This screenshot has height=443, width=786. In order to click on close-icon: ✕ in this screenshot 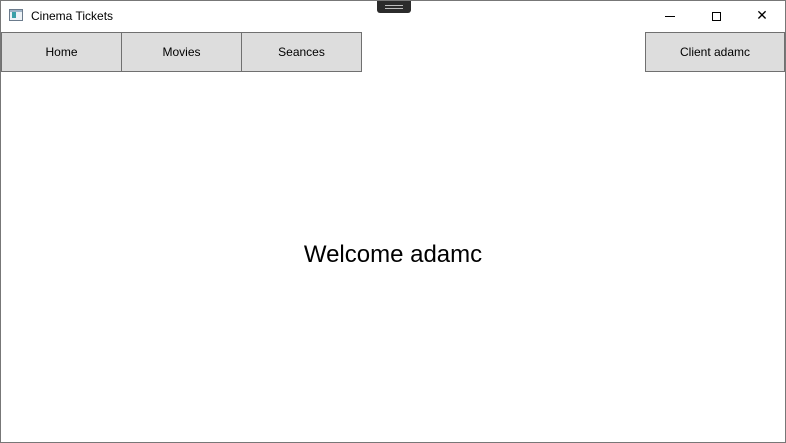, I will do `click(762, 16)`.